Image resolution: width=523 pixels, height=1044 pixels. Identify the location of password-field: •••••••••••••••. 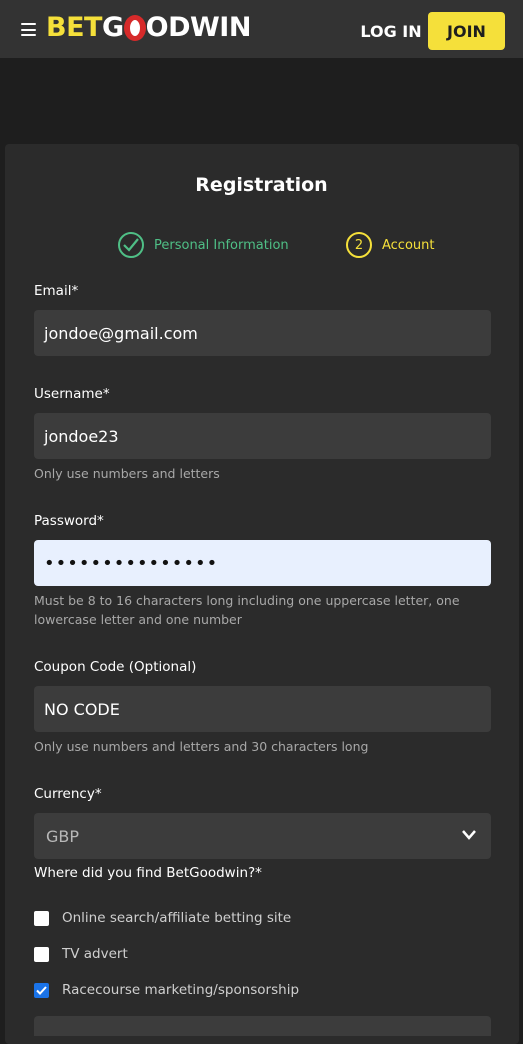
(262, 563).